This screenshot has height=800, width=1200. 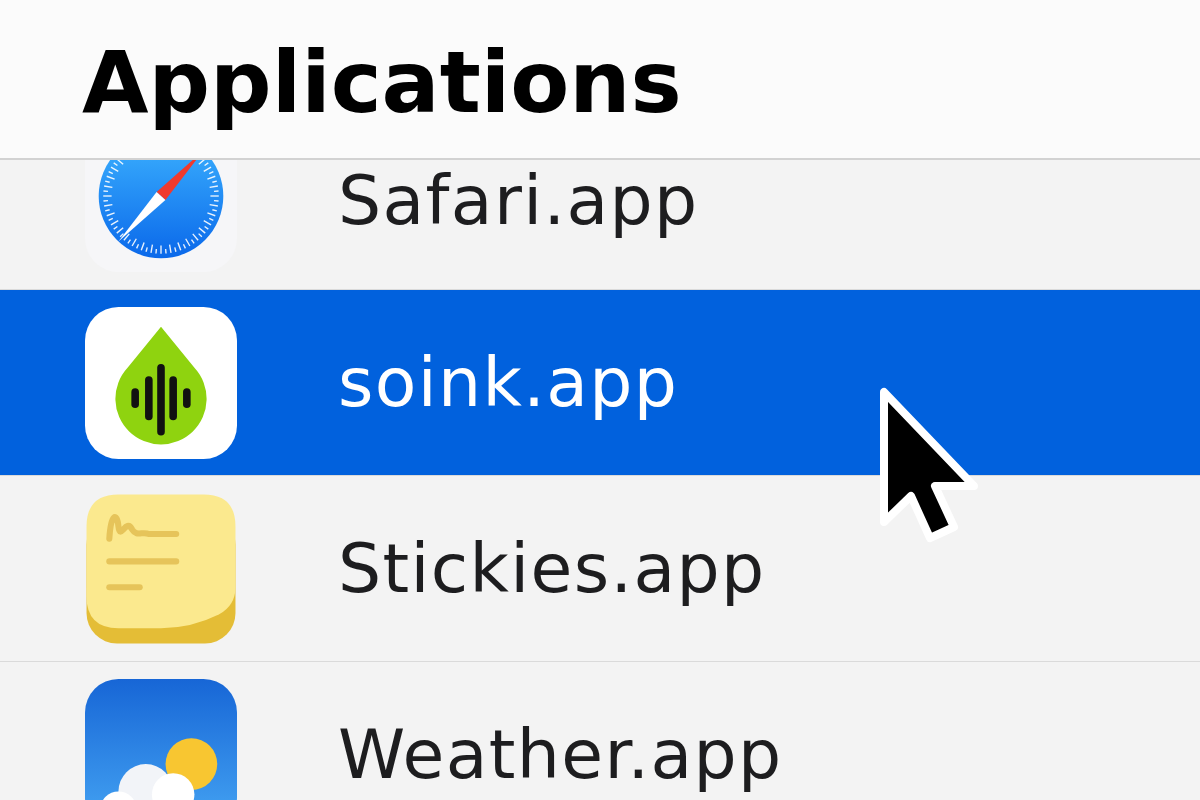 I want to click on page-title: Applications, so click(x=382, y=82).